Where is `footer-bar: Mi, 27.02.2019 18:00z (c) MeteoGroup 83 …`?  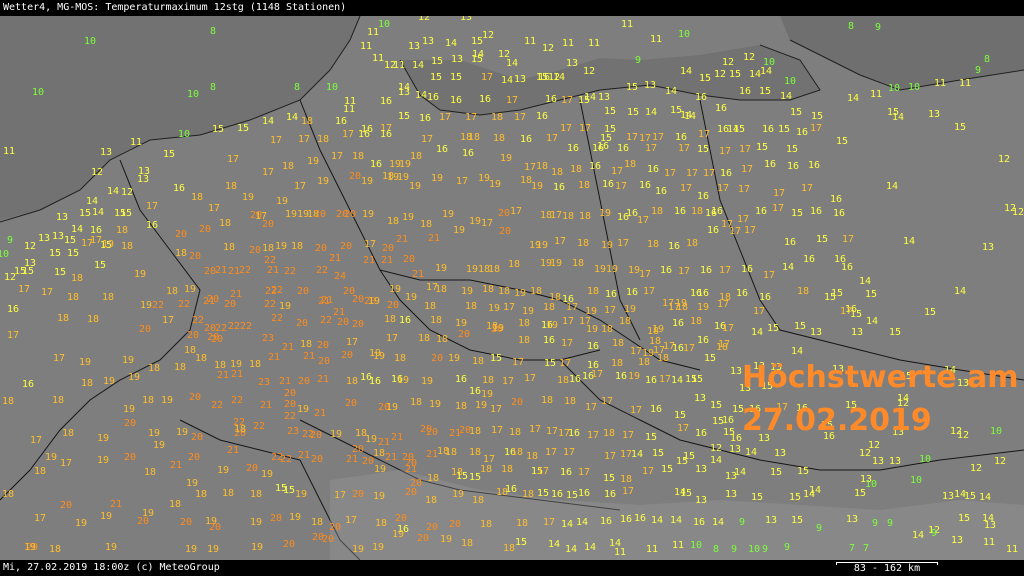
footer-bar: Mi, 27.02.2019 18:00z (c) MeteoGroup 83 … is located at coordinates (512, 568).